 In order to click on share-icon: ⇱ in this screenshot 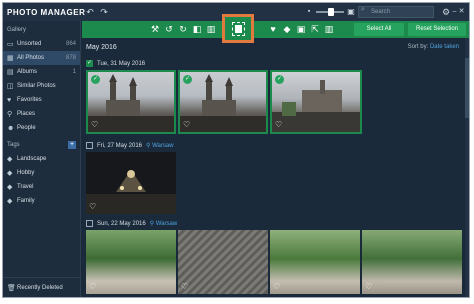, I will do `click(315, 29)`.